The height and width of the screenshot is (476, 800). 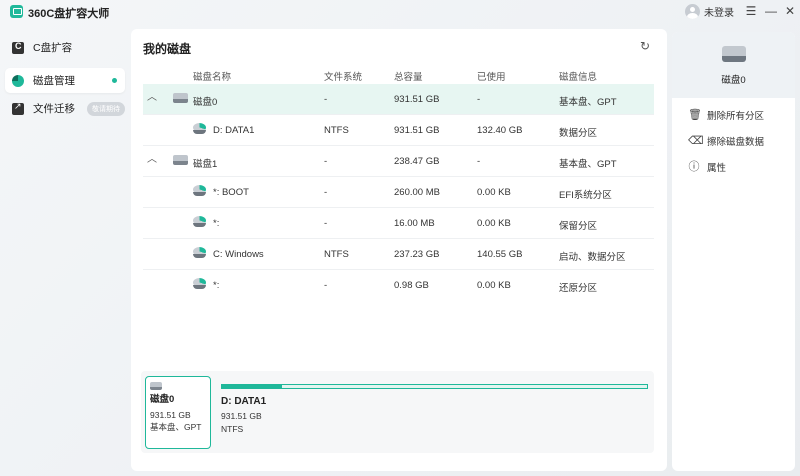 I want to click on disk-map-name: 磁盘0, so click(x=162, y=399).